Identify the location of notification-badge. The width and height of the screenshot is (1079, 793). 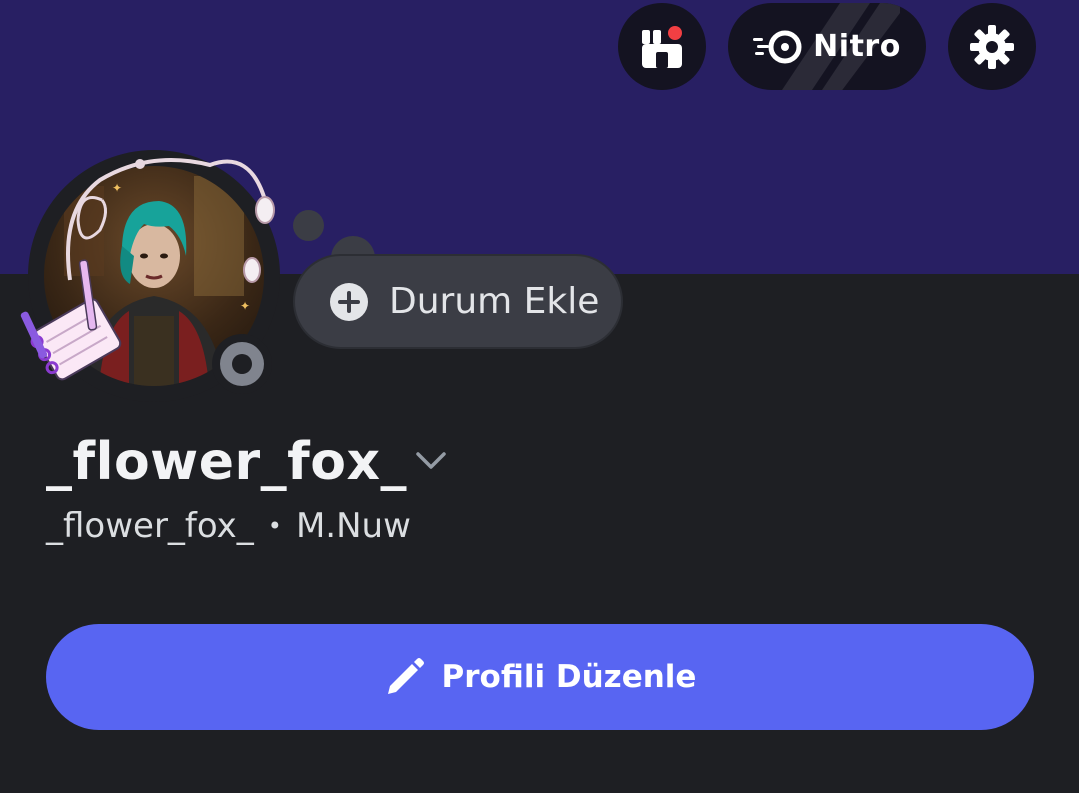
(675, 32).